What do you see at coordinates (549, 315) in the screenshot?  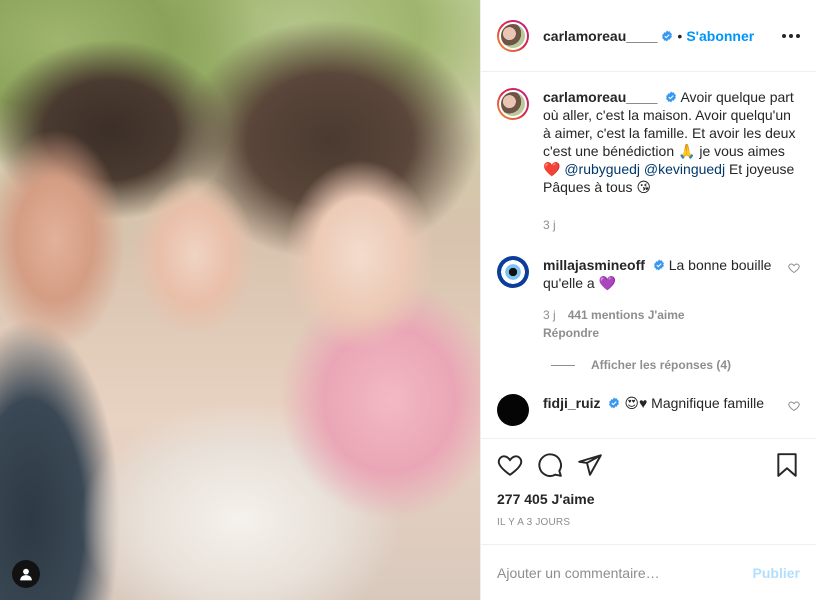 I see `comment-time: 3 j` at bounding box center [549, 315].